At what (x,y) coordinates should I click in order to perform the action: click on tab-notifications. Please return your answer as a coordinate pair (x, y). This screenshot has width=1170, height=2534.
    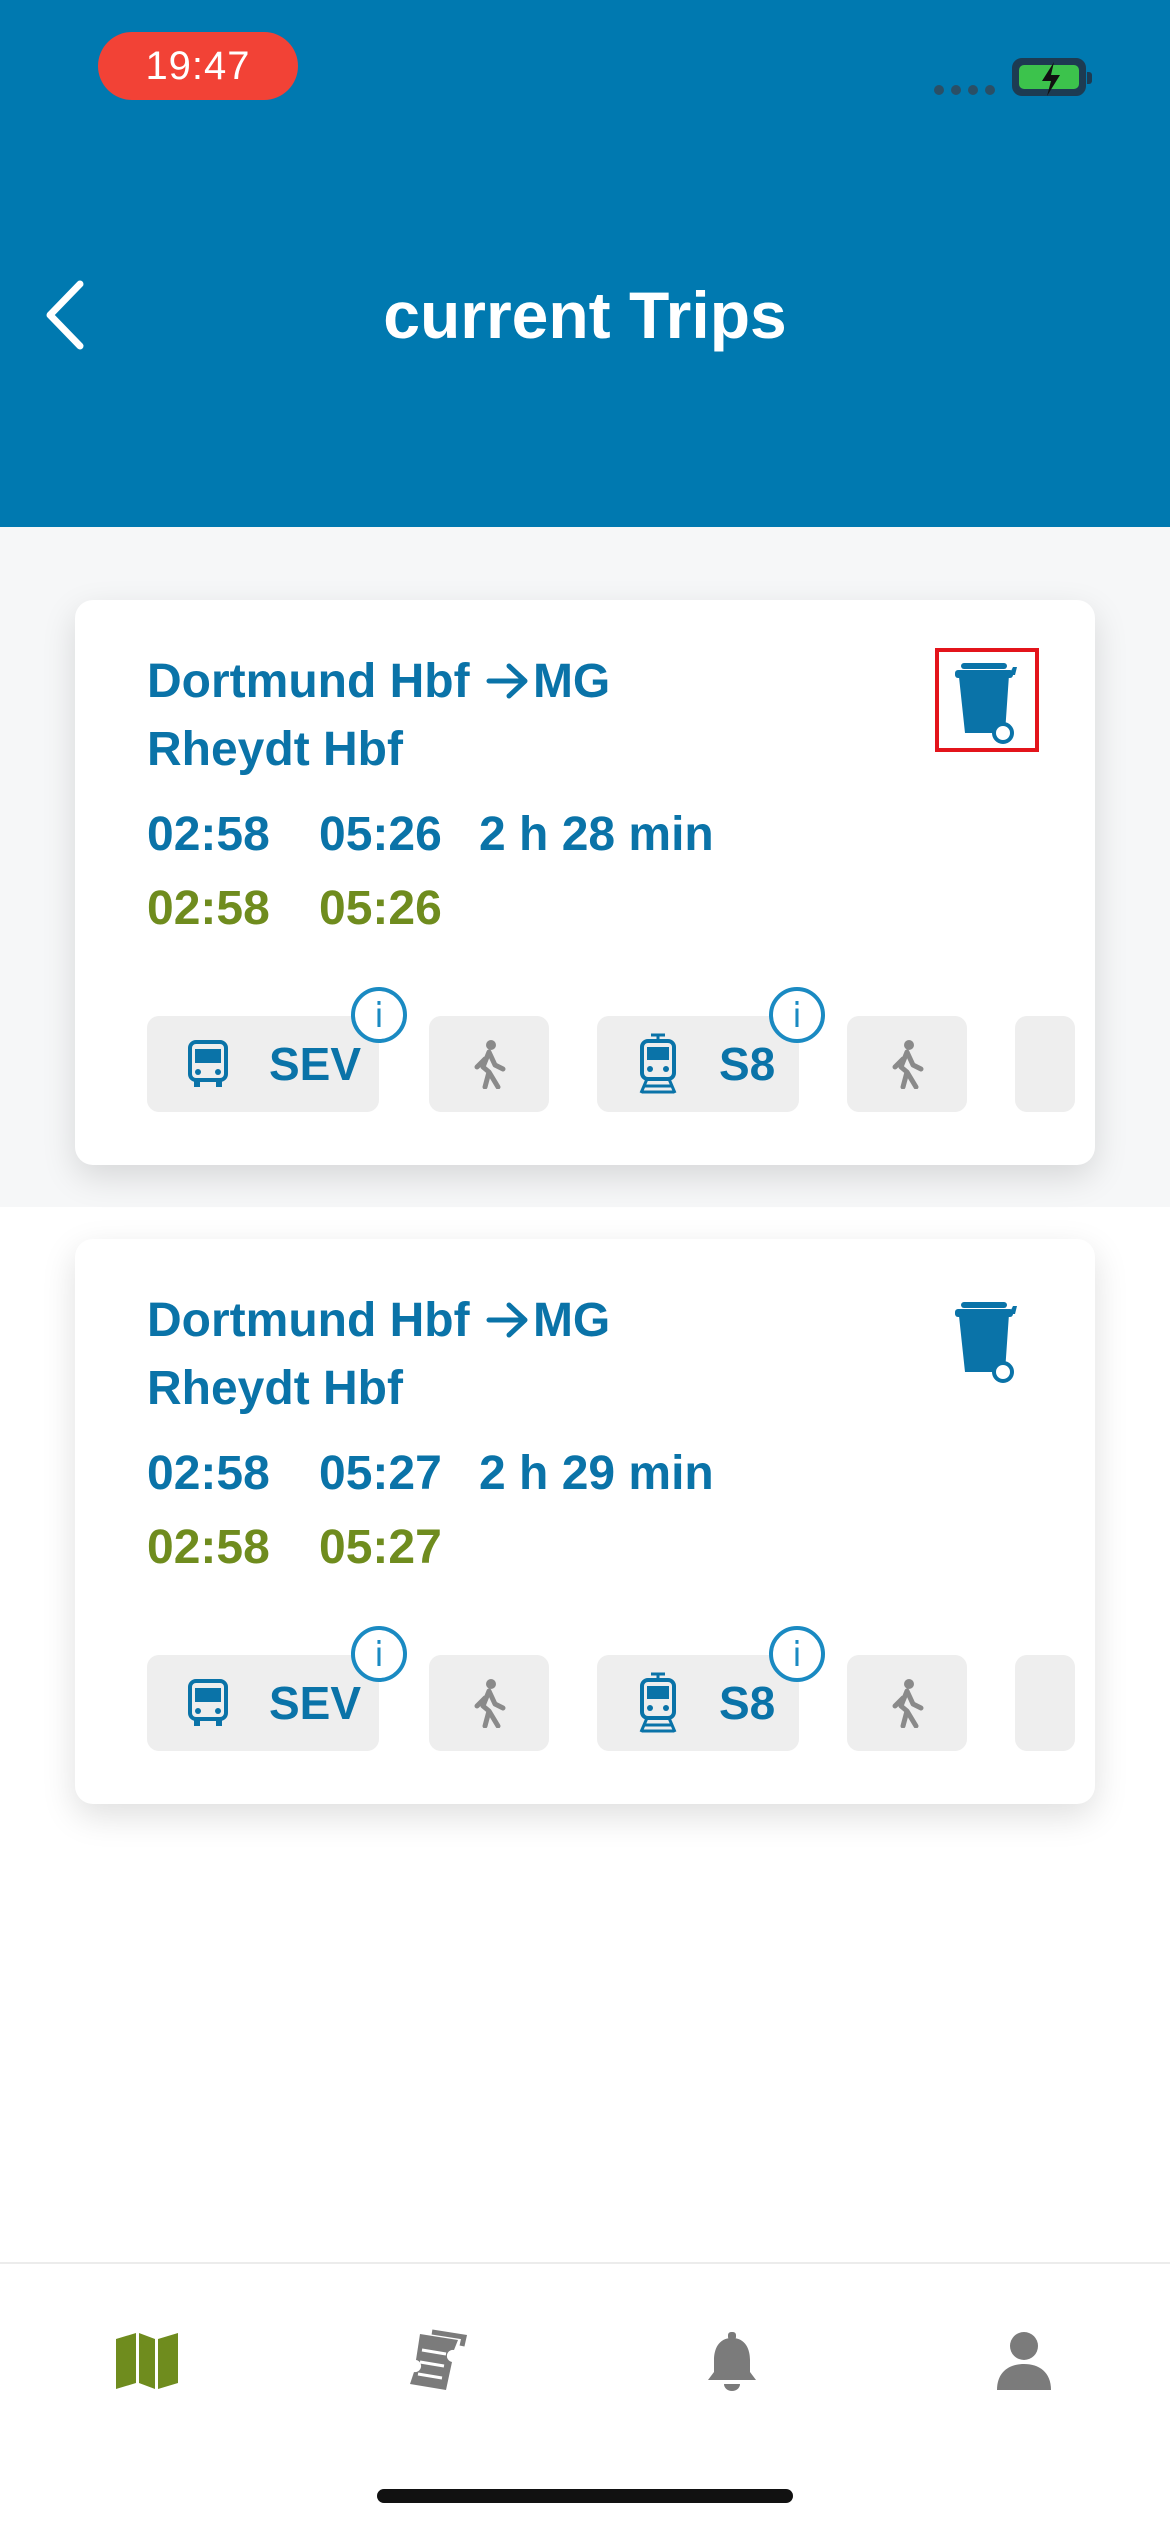
    Looking at the image, I should click on (732, 2361).